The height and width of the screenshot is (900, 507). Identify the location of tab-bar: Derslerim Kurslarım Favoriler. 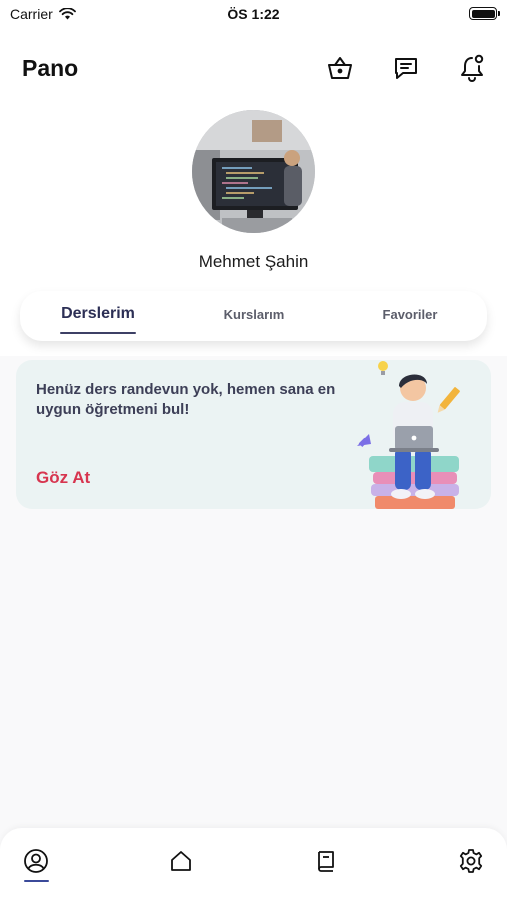
(253, 316).